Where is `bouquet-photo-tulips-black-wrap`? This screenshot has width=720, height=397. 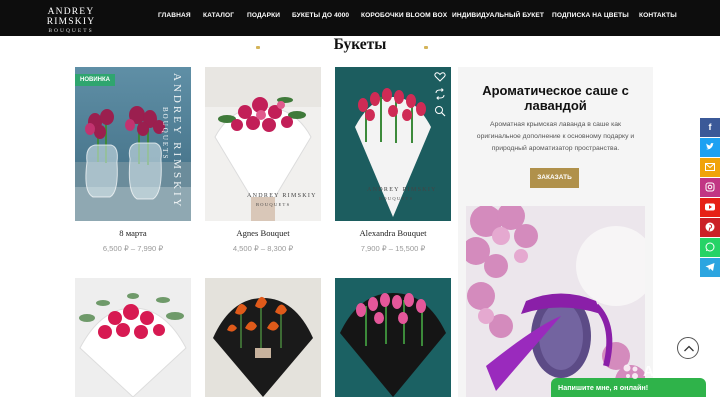
bouquet-photo-tulips-black-wrap is located at coordinates (393, 337).